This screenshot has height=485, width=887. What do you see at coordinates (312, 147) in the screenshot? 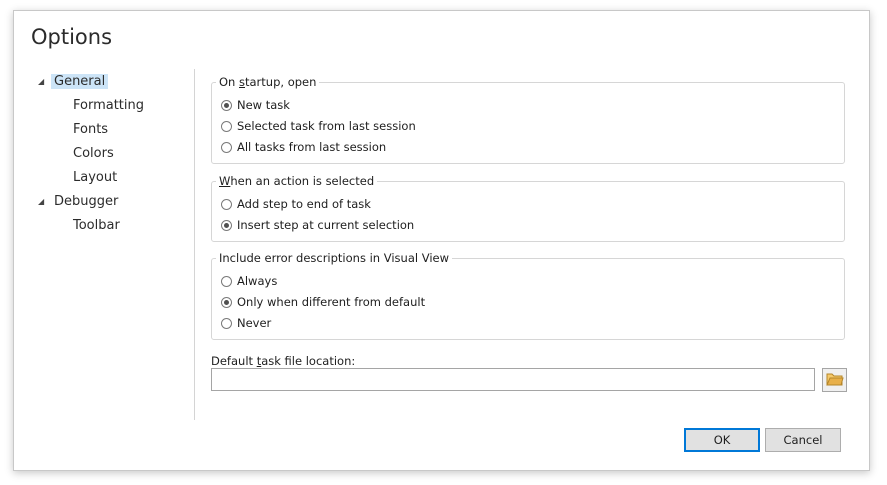
I see `radio-label: All tasks from last session` at bounding box center [312, 147].